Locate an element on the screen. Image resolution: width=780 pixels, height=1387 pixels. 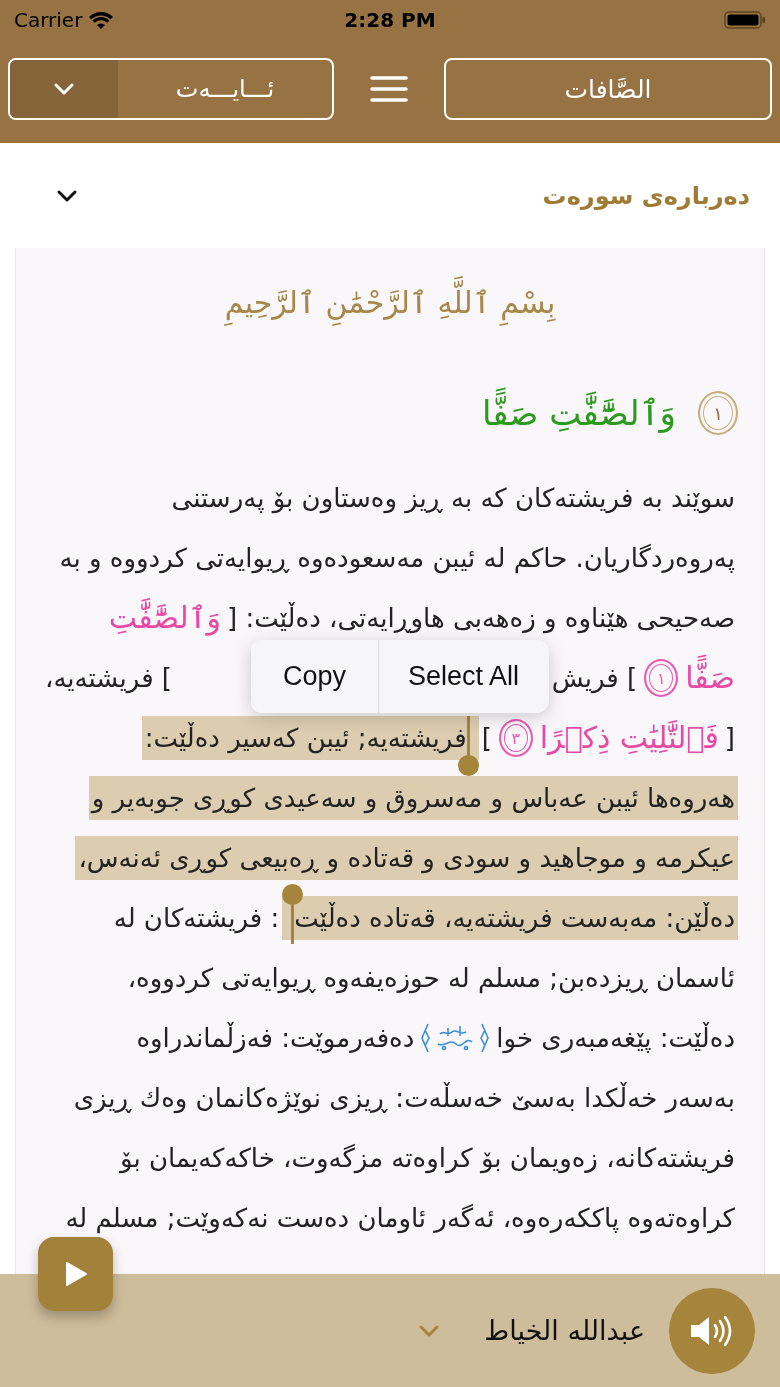
menu-icon is located at coordinates (389, 89).